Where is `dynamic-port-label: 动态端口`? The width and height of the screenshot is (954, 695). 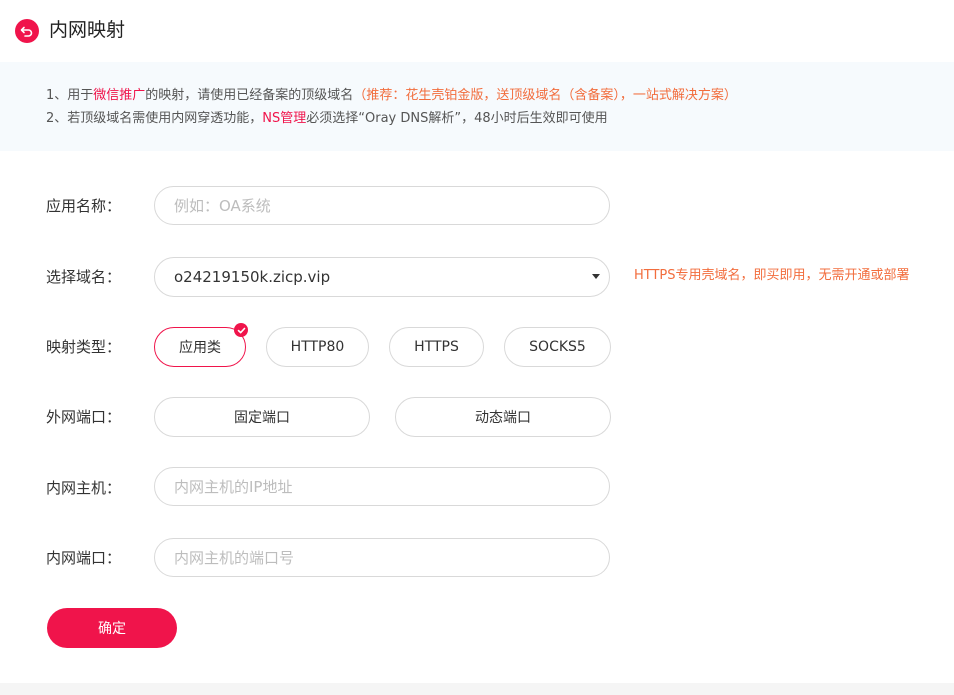 dynamic-port-label: 动态端口 is located at coordinates (503, 418).